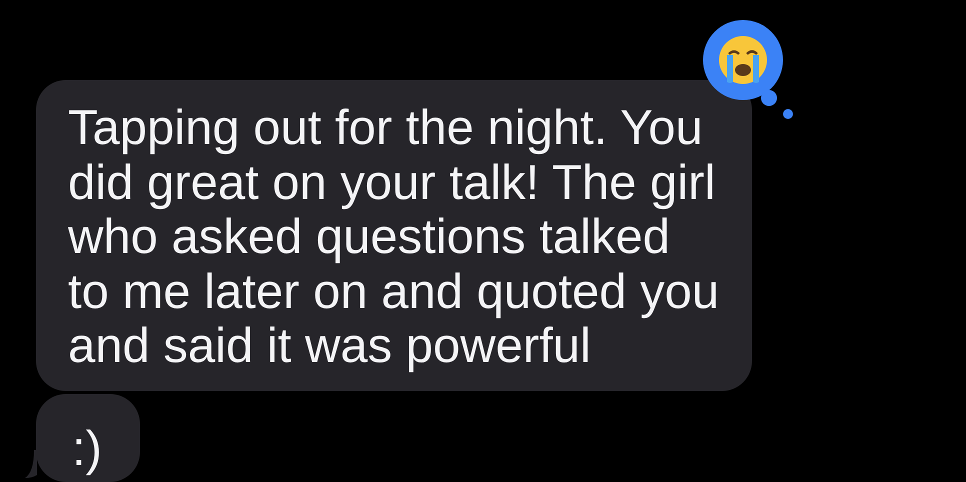  Describe the element at coordinates (87, 449) in the screenshot. I see `message-text: :)` at that location.